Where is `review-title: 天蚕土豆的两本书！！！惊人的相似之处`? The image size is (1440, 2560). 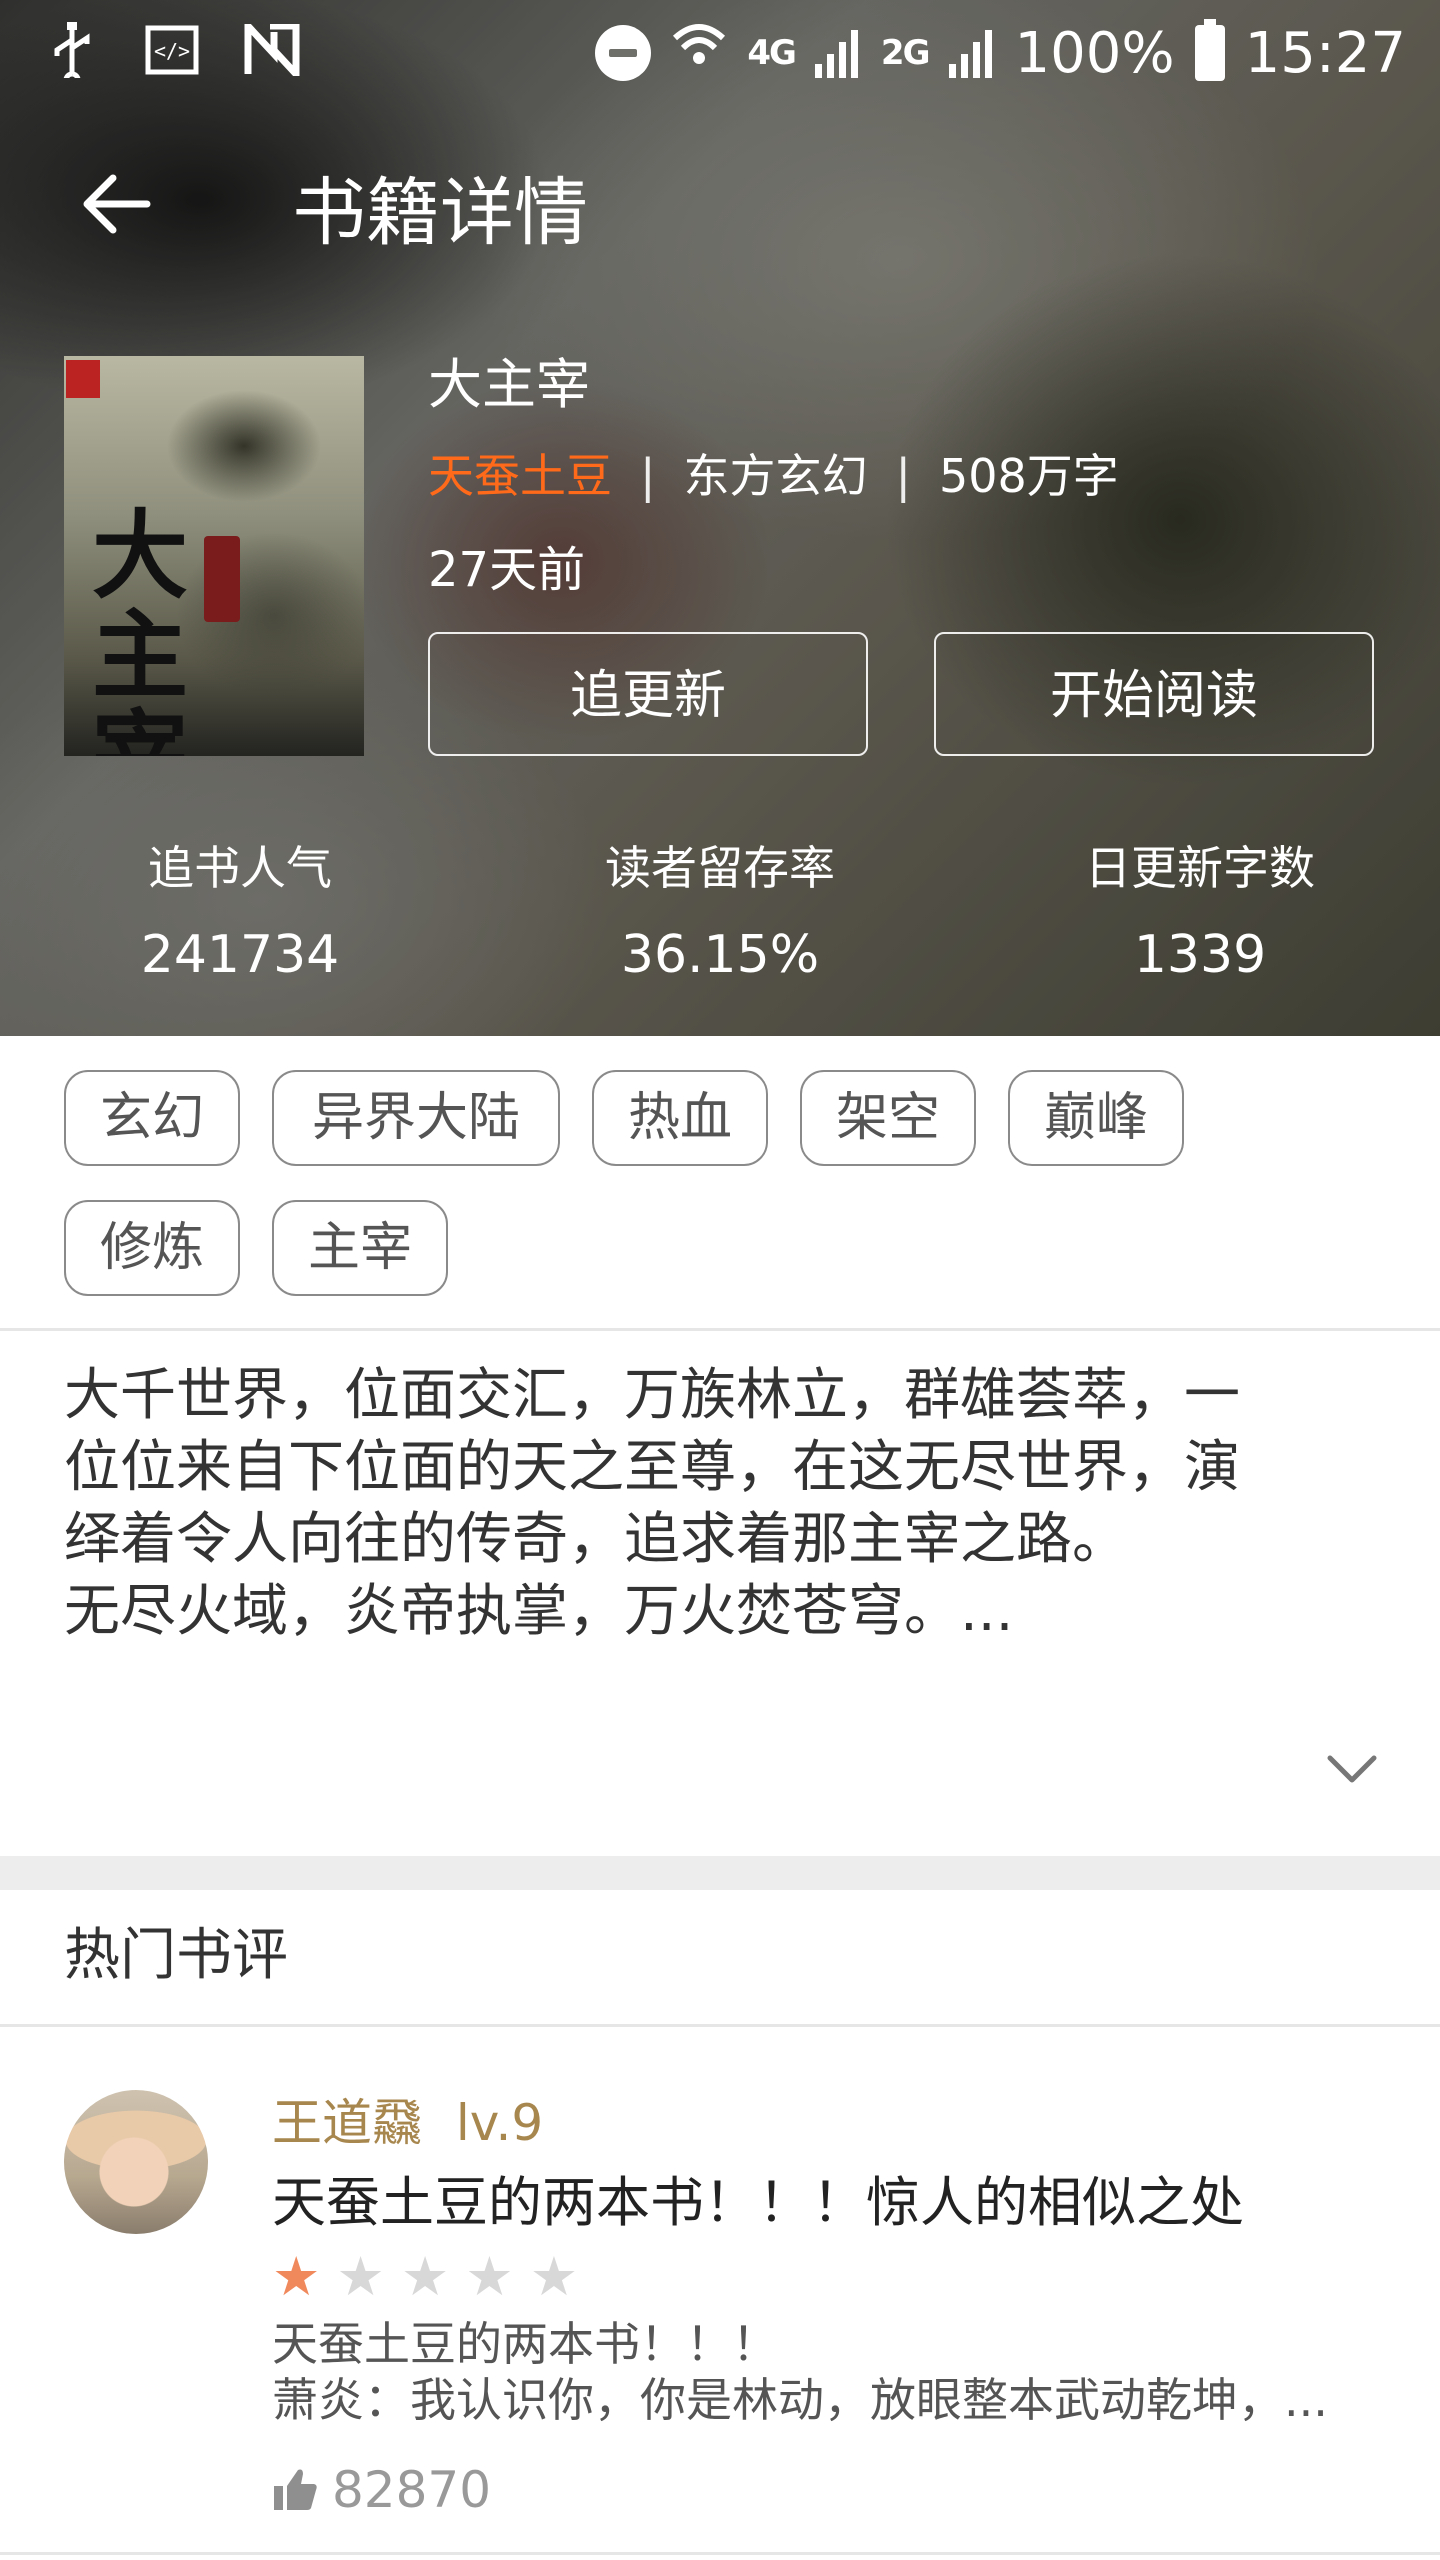 review-title: 天蚕土豆的两本书！！！惊人的相似之处 is located at coordinates (758, 2203).